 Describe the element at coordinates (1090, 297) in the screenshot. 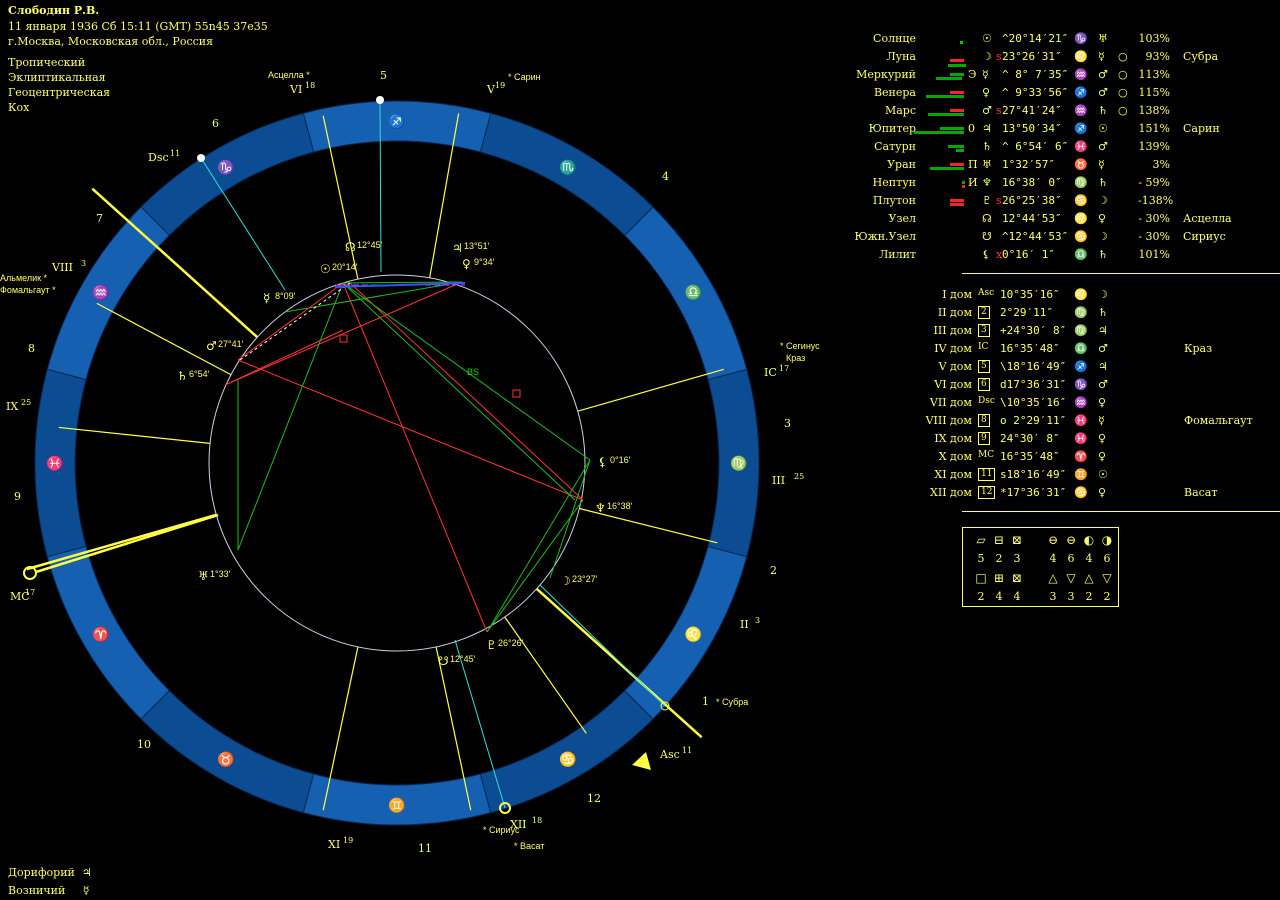

I see `house-row: I дом Asc 10°35′16″ ♌ ☽` at that location.